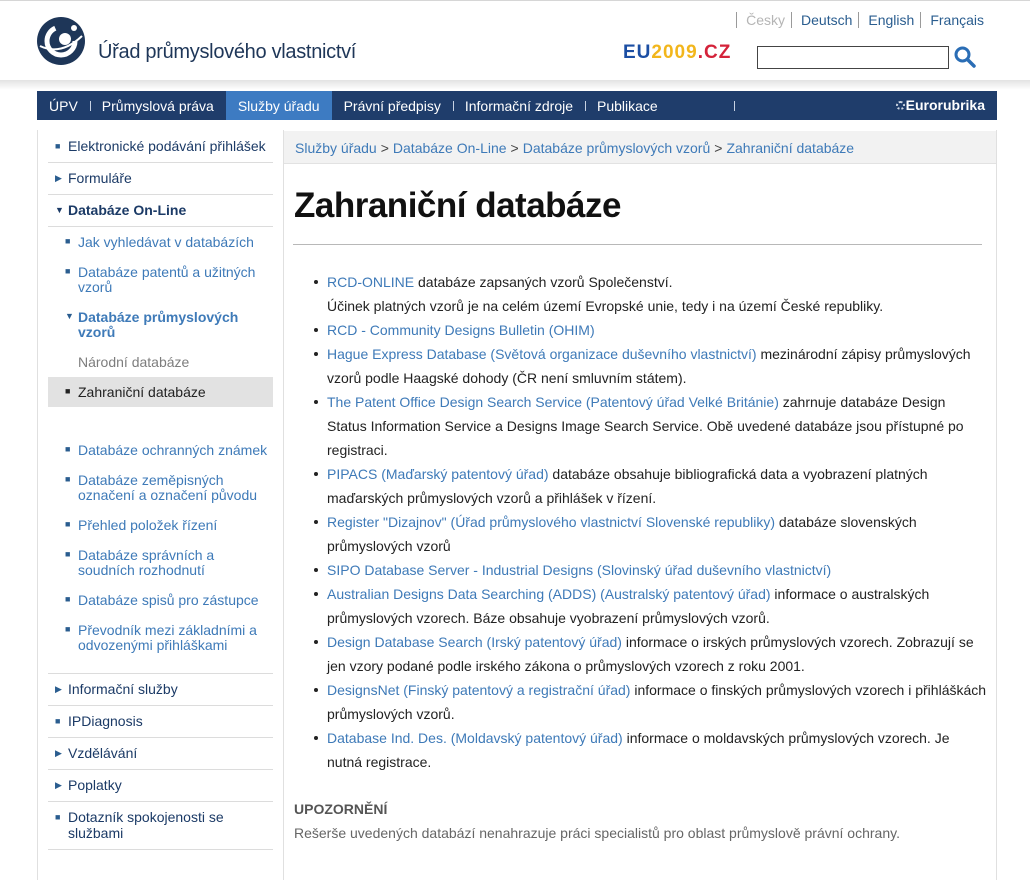  I want to click on breadcrumb-item-current: Zahraniční databáze, so click(790, 148).